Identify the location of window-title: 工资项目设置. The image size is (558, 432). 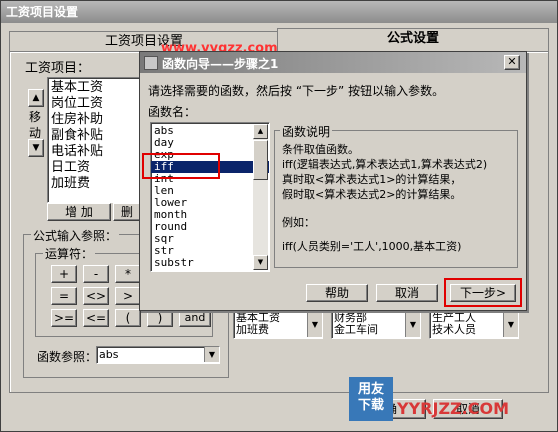
(42, 12).